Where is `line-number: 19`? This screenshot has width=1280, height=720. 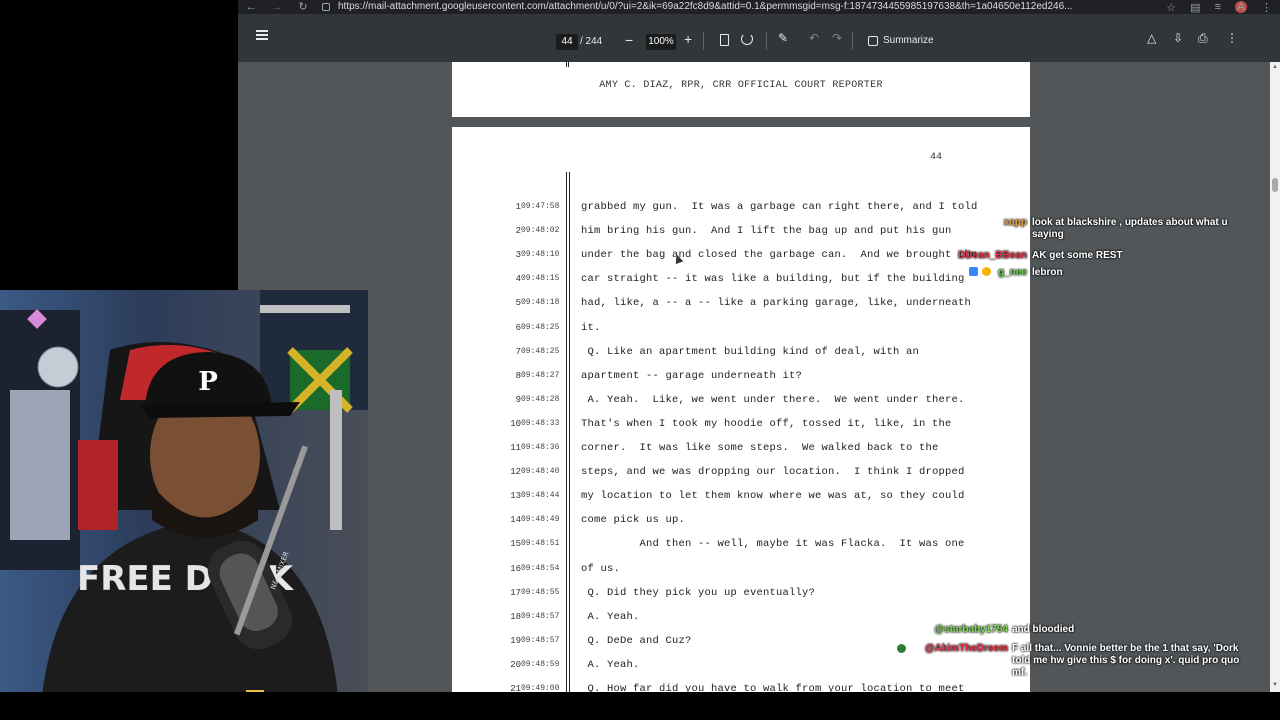 line-number: 19 is located at coordinates (515, 640).